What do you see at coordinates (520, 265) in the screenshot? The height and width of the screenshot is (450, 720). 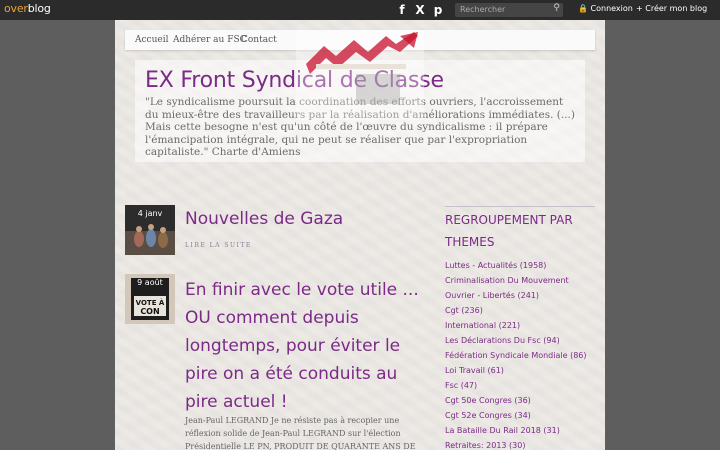 I see `theme-link: Luttes - Actualités (1958)` at bounding box center [520, 265].